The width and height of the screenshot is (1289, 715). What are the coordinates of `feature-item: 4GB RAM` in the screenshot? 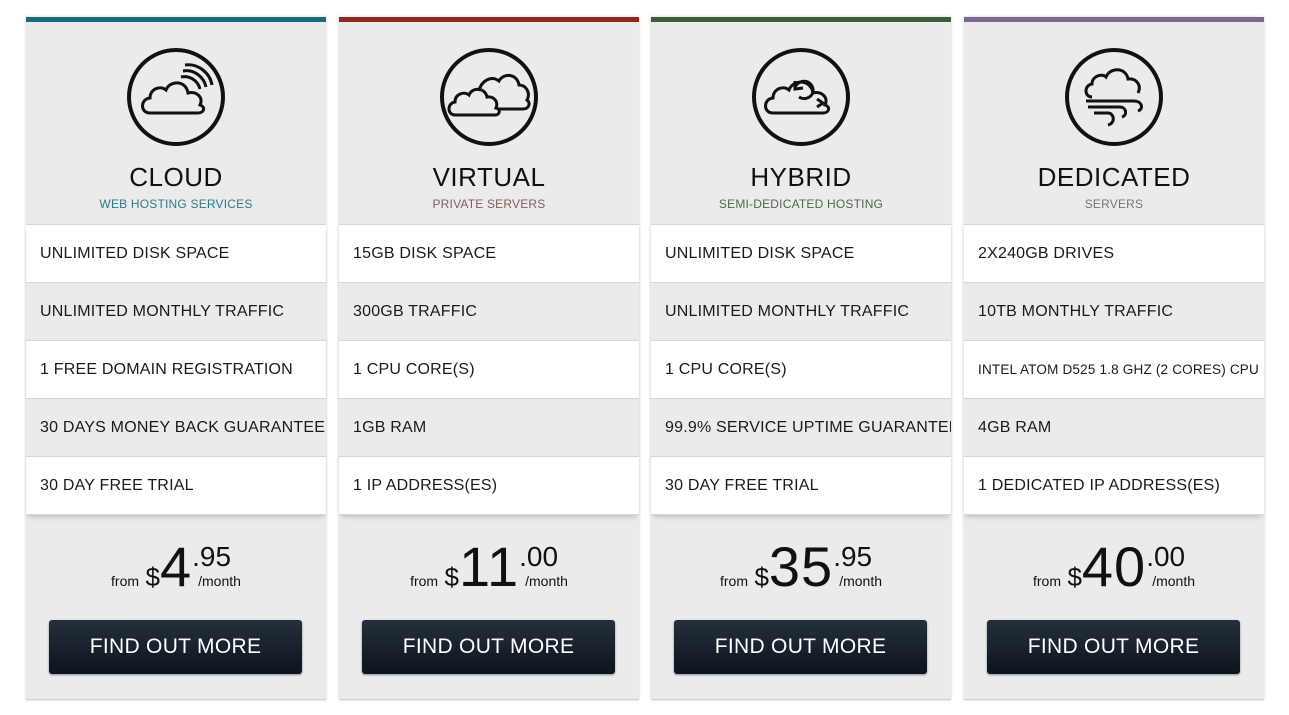 It's located at (1114, 428).